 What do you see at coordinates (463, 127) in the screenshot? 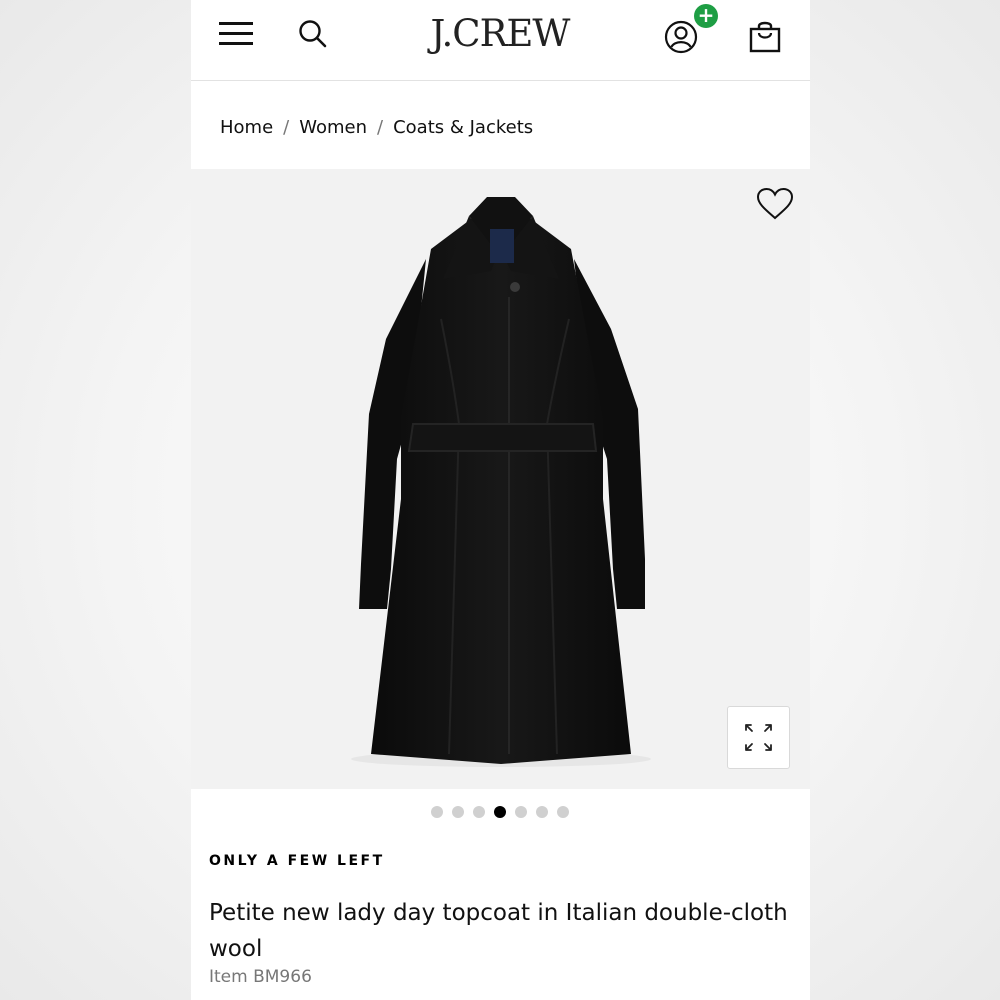
I see `breadcrumb-coats-jackets: Coats & Jackets` at bounding box center [463, 127].